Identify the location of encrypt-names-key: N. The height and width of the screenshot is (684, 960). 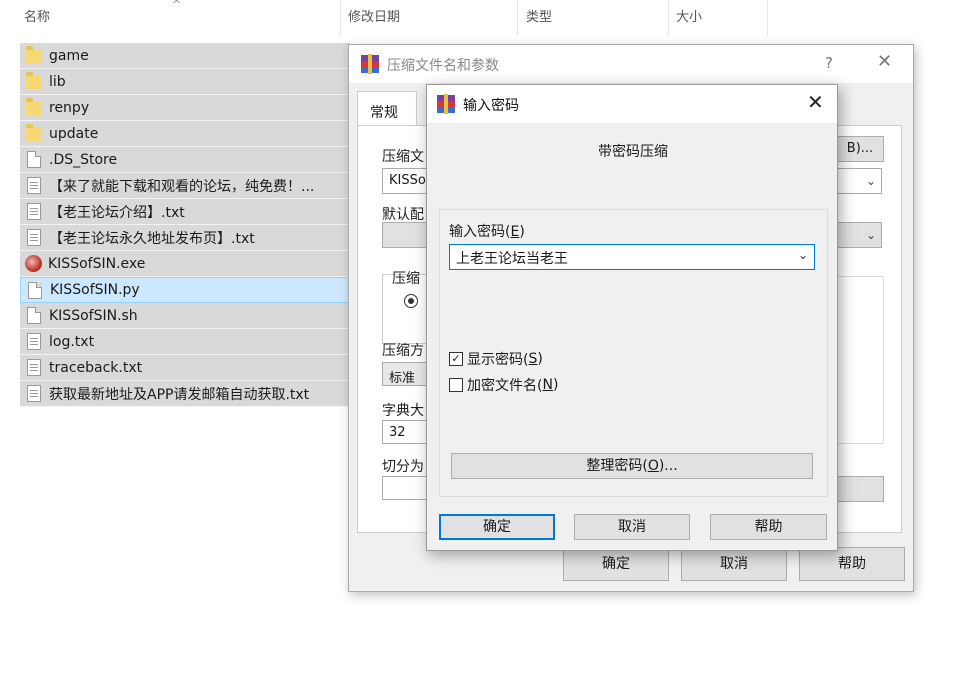
(547, 385).